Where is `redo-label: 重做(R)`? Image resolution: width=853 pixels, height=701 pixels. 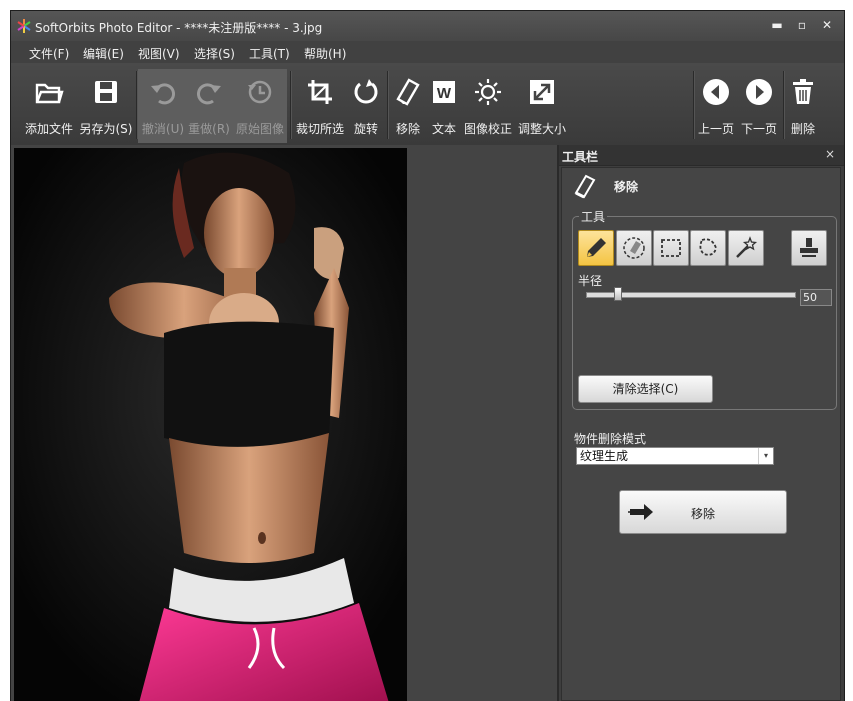
redo-label: 重做(R) is located at coordinates (209, 129).